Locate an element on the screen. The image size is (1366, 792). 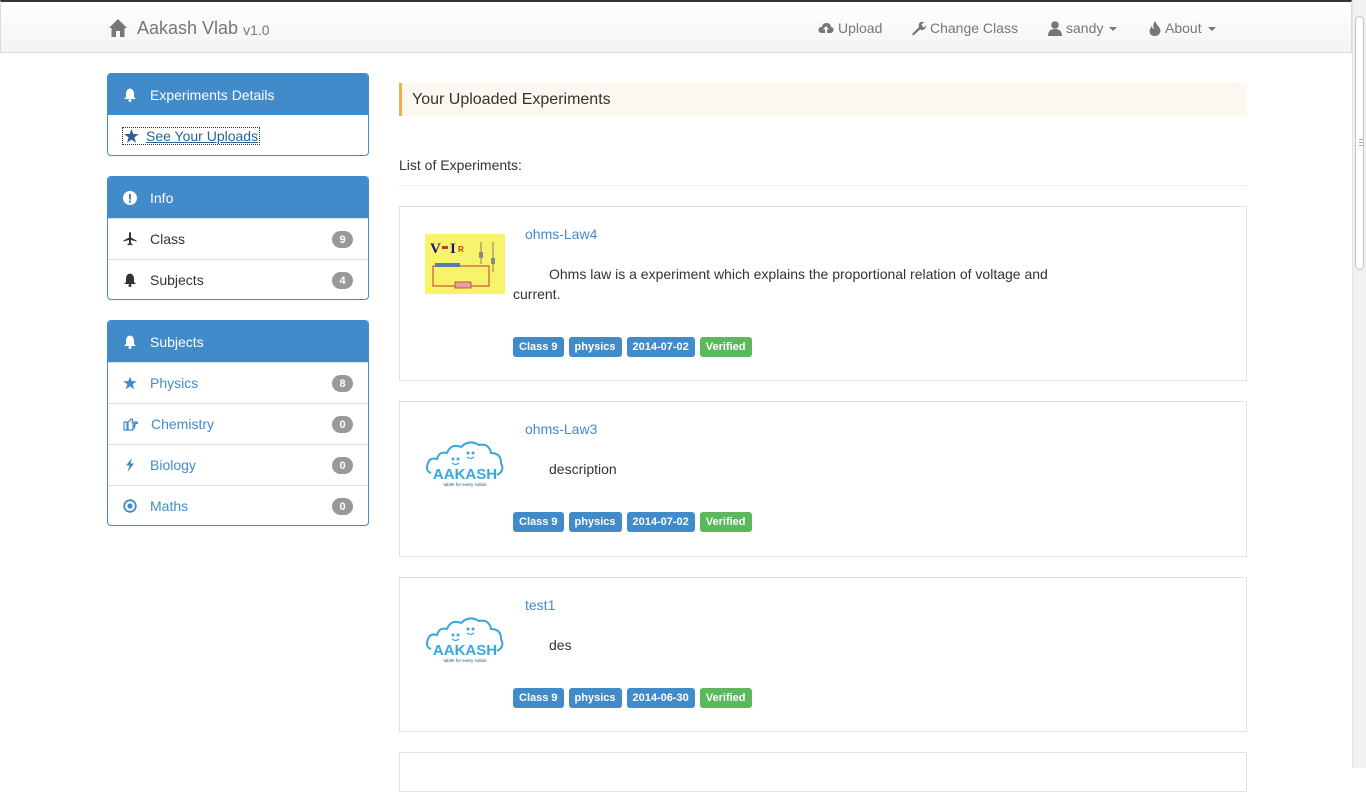
subject-item-label: Biology is located at coordinates (173, 465).